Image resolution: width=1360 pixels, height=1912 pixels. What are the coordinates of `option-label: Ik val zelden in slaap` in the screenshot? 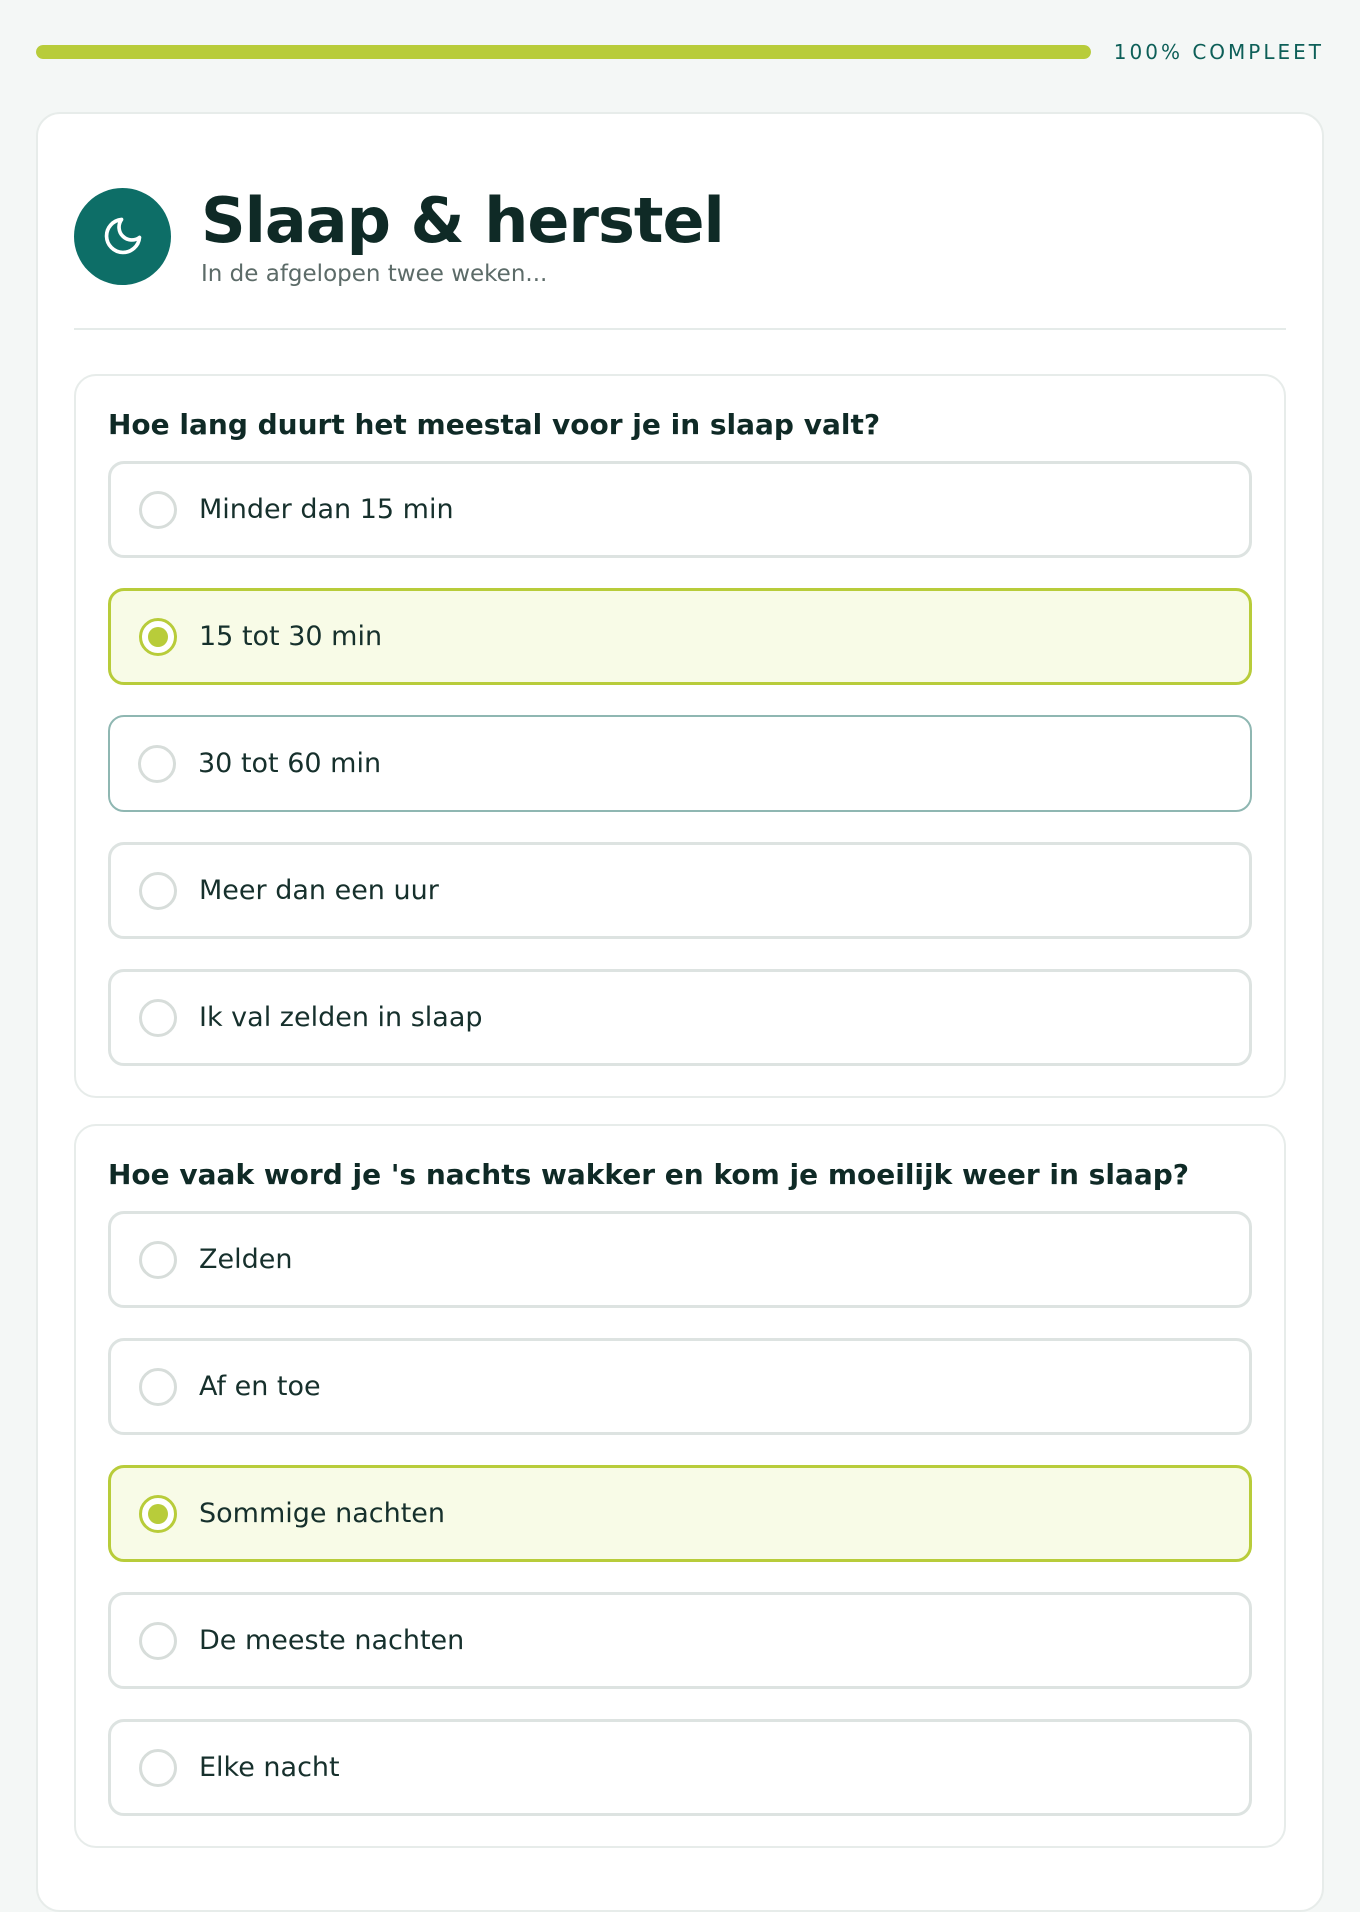 It's located at (341, 1017).